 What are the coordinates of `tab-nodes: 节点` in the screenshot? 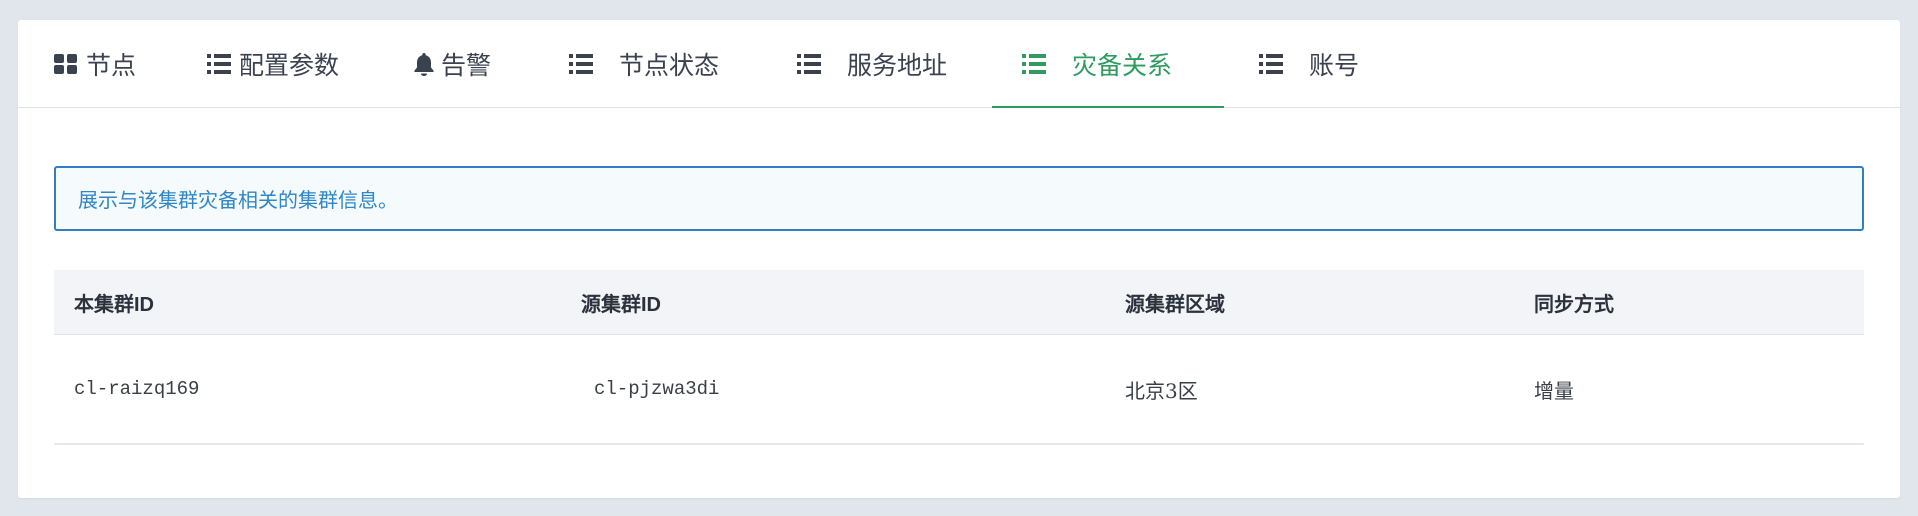 It's located at (95, 63).